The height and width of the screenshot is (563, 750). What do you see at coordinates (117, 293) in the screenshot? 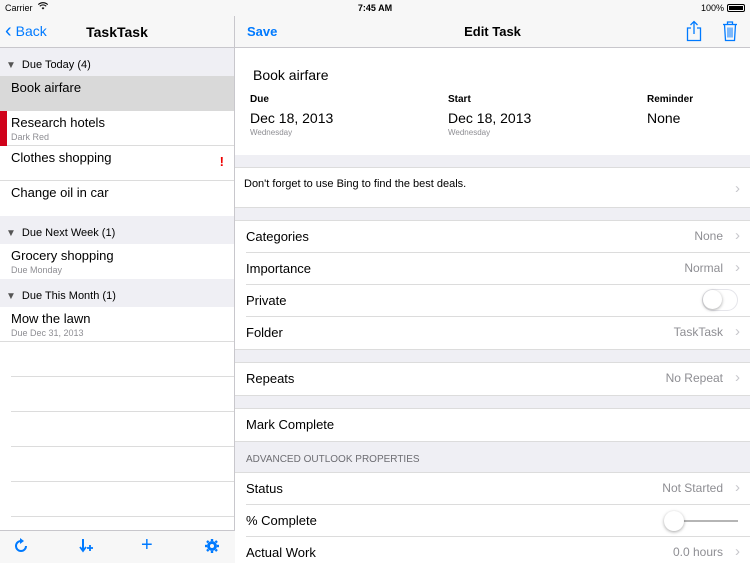
I see `section-header-due-this-month: ▼ Due This Month (1)` at bounding box center [117, 293].